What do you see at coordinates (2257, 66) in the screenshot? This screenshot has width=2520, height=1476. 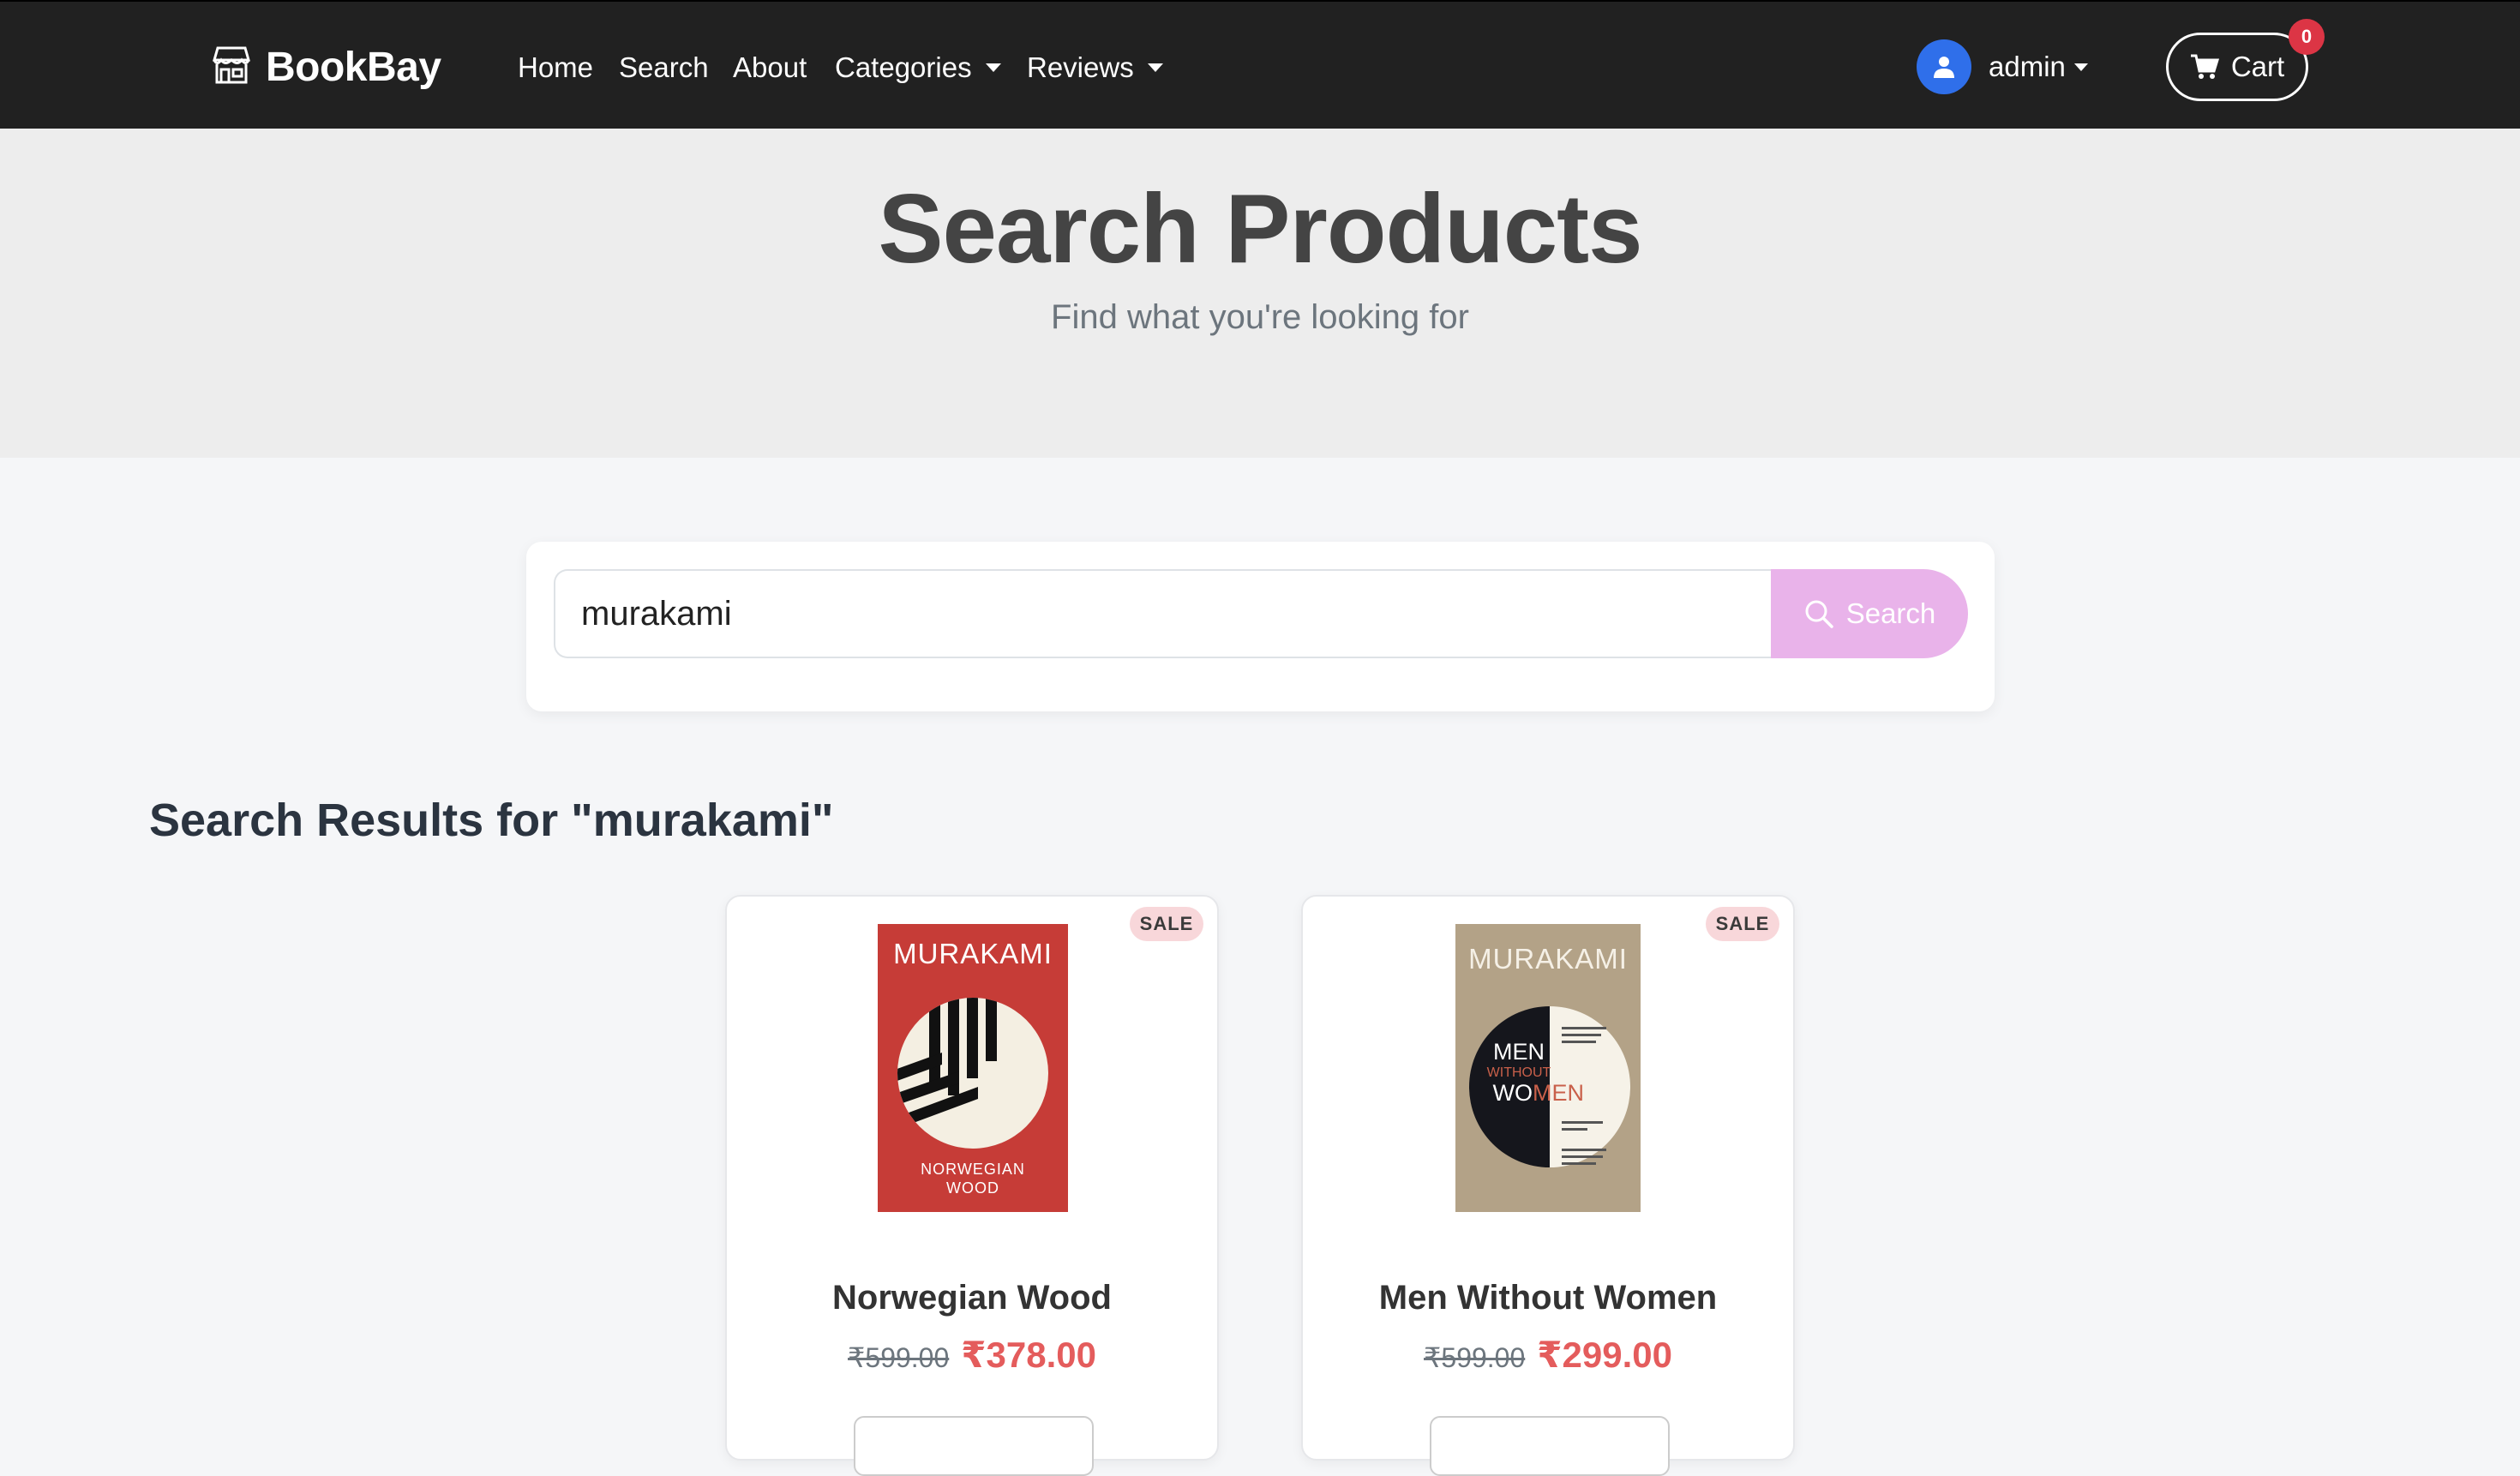 I see `cart-label: Cart` at bounding box center [2257, 66].